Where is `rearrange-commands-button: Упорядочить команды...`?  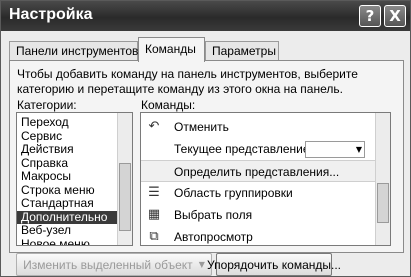 rearrange-commands-button: Упорядочить команды... is located at coordinates (274, 264).